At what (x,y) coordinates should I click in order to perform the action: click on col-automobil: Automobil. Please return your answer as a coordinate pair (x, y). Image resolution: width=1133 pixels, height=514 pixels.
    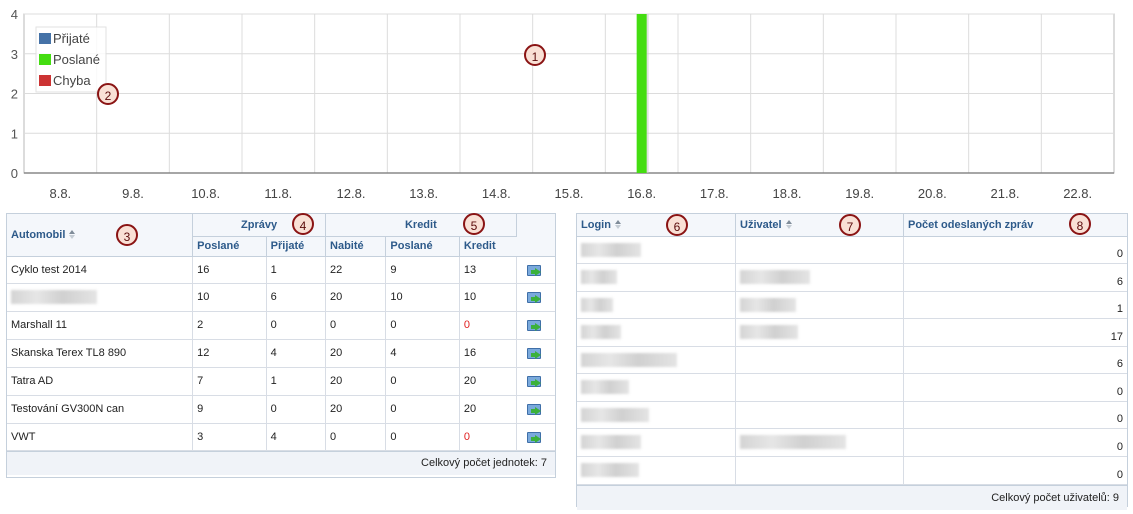
    Looking at the image, I should click on (100, 235).